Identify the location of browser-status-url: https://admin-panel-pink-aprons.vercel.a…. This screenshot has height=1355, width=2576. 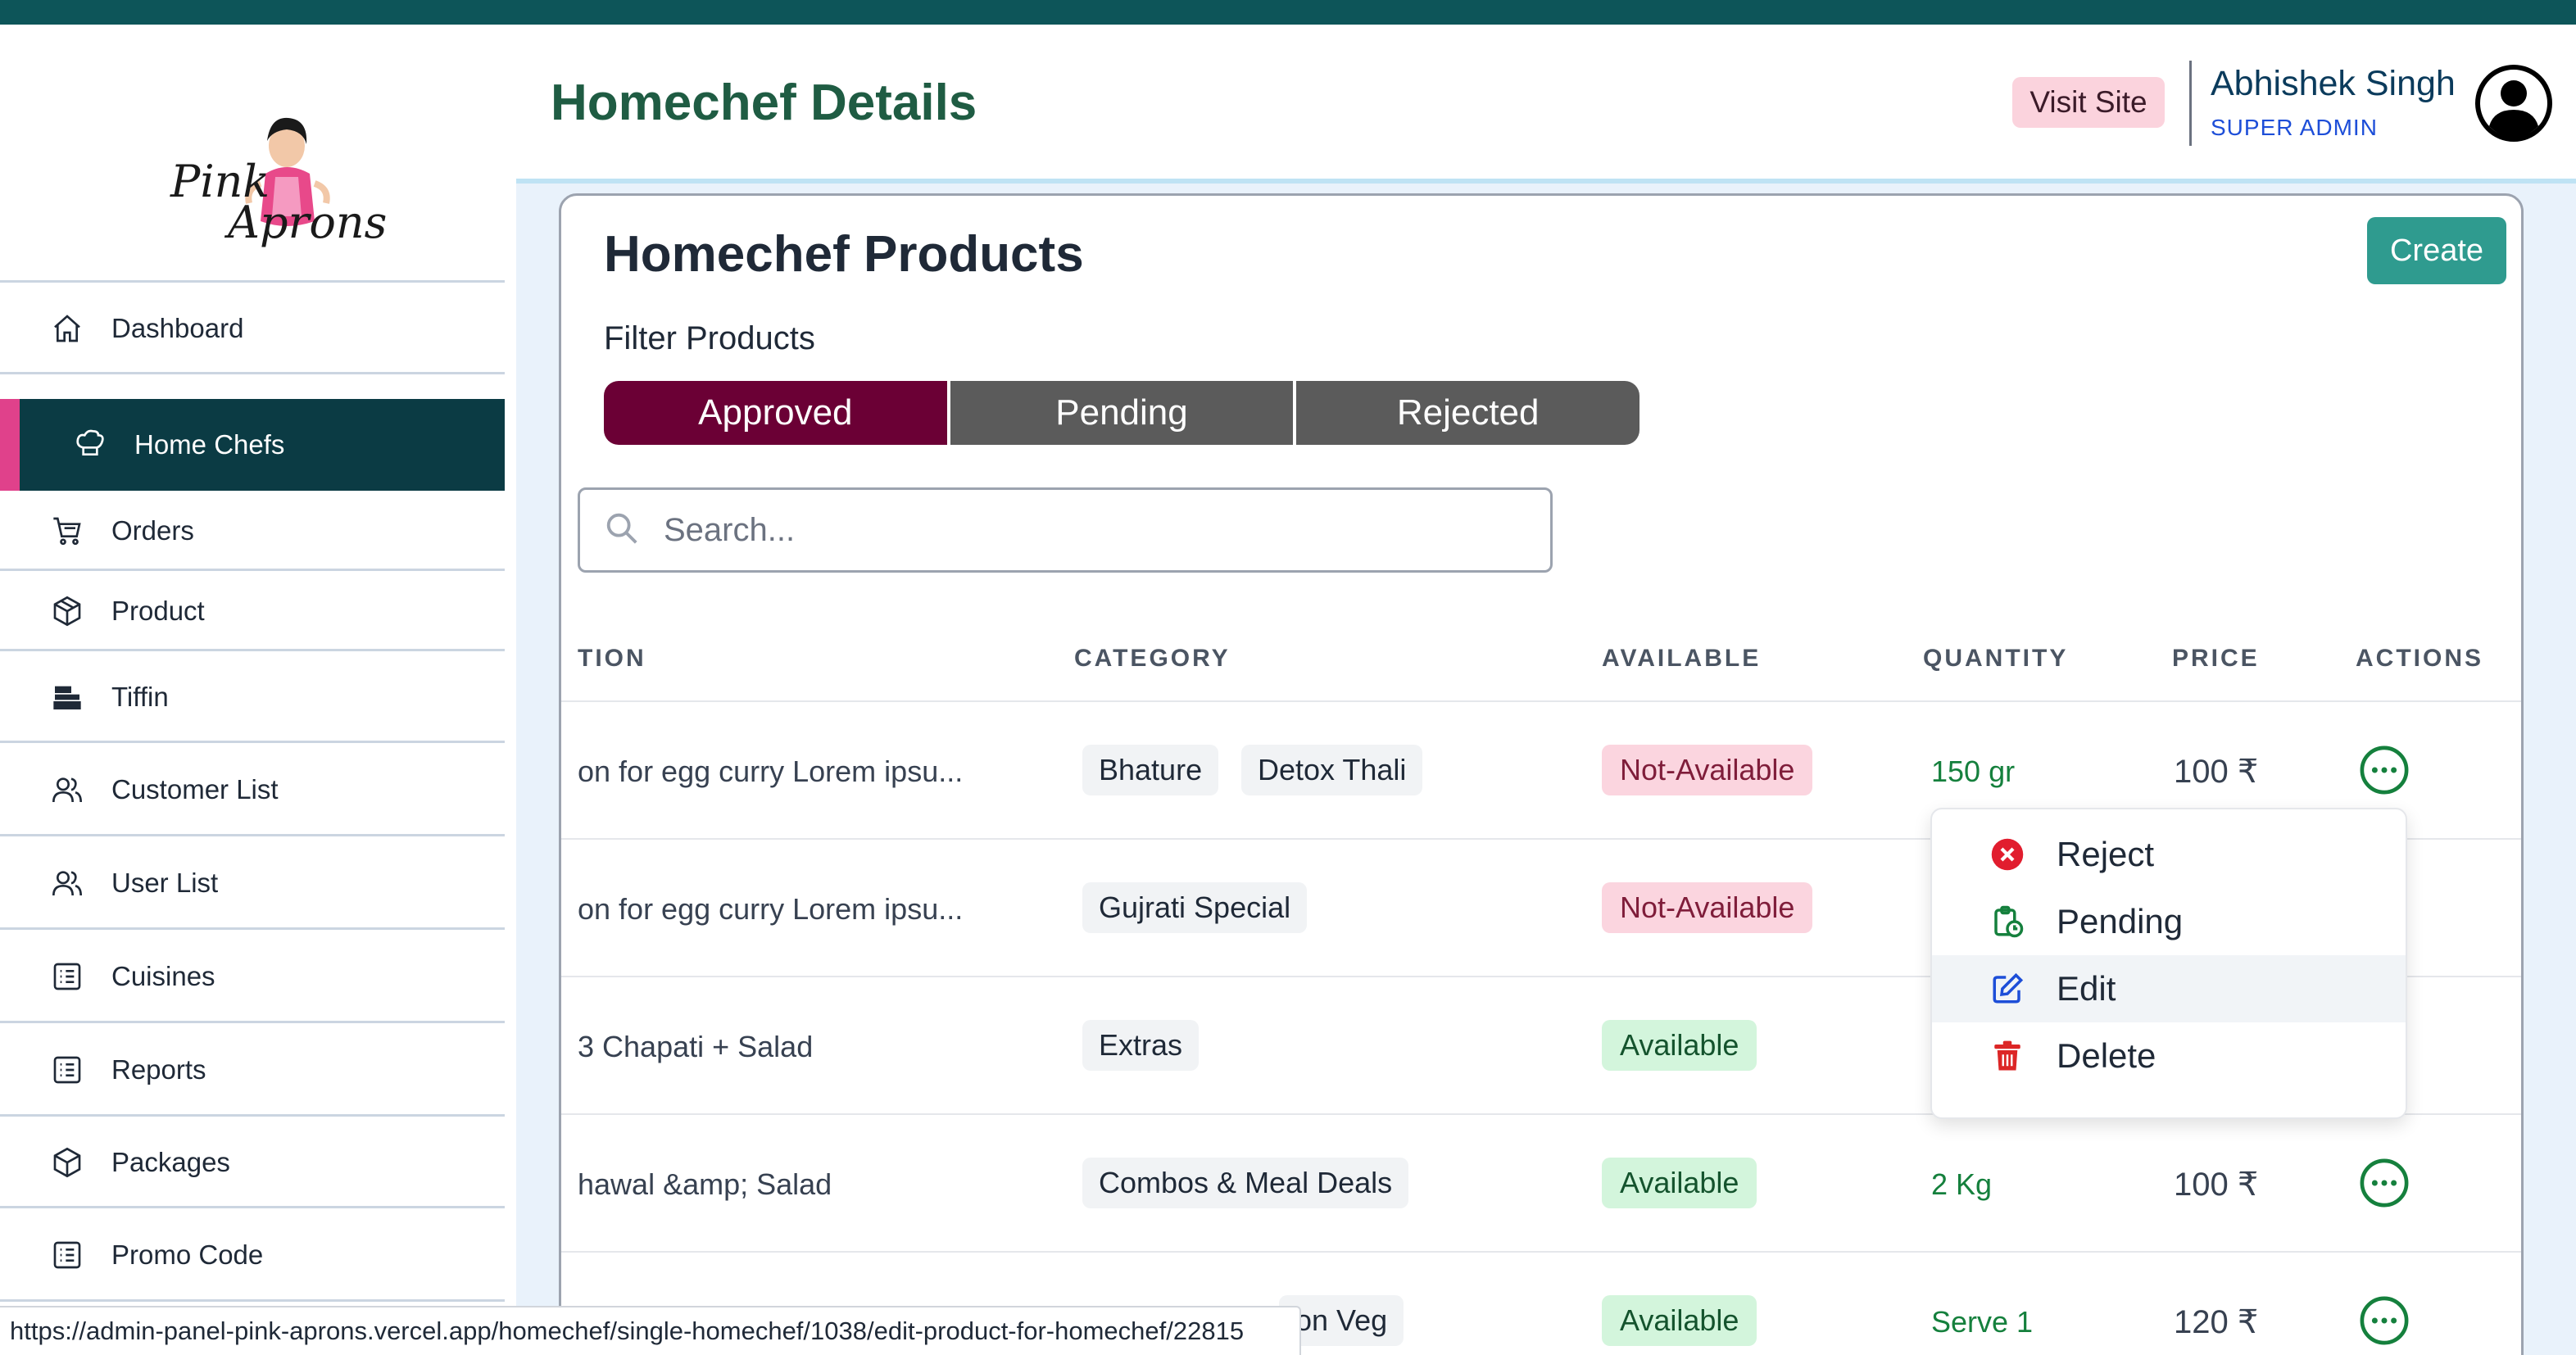
(650, 1330).